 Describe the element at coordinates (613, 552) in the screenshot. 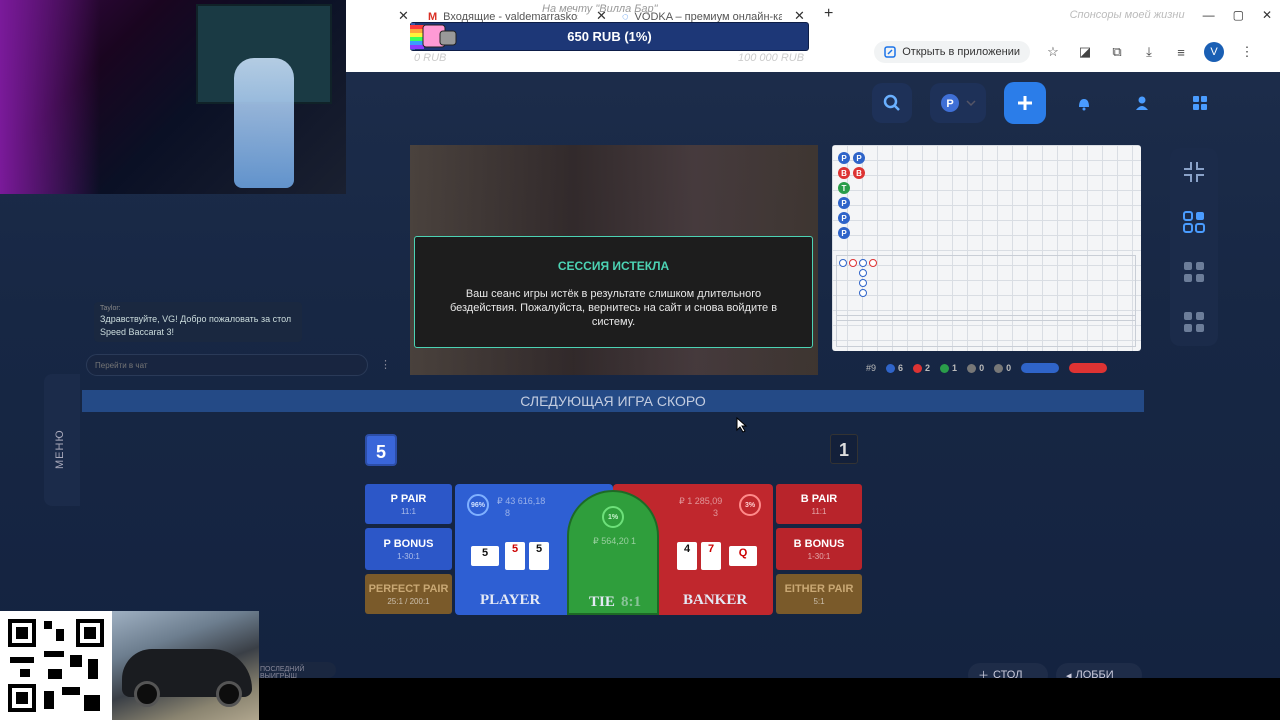

I see `tie-bet-zone: 1% ₽ 564,20 1 TIE 8:1` at that location.